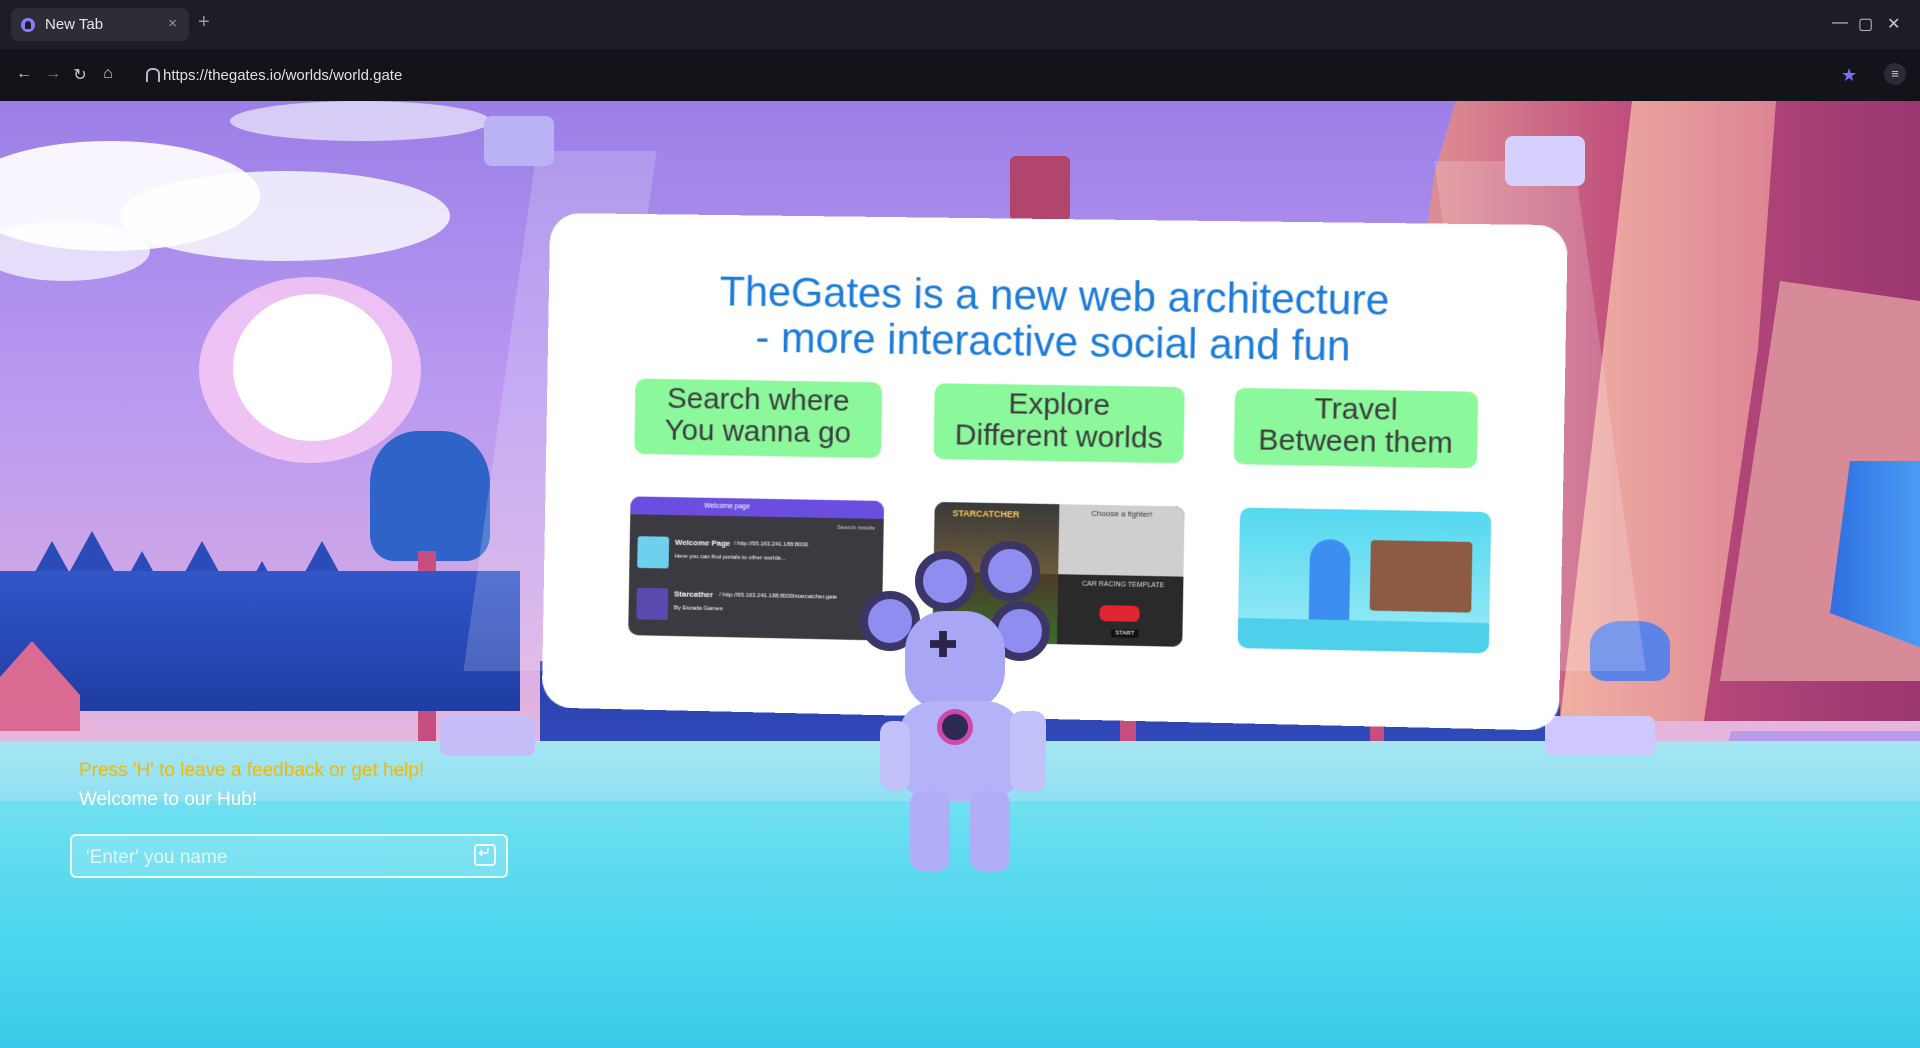  What do you see at coordinates (312, 367) in the screenshot?
I see `sun` at bounding box center [312, 367].